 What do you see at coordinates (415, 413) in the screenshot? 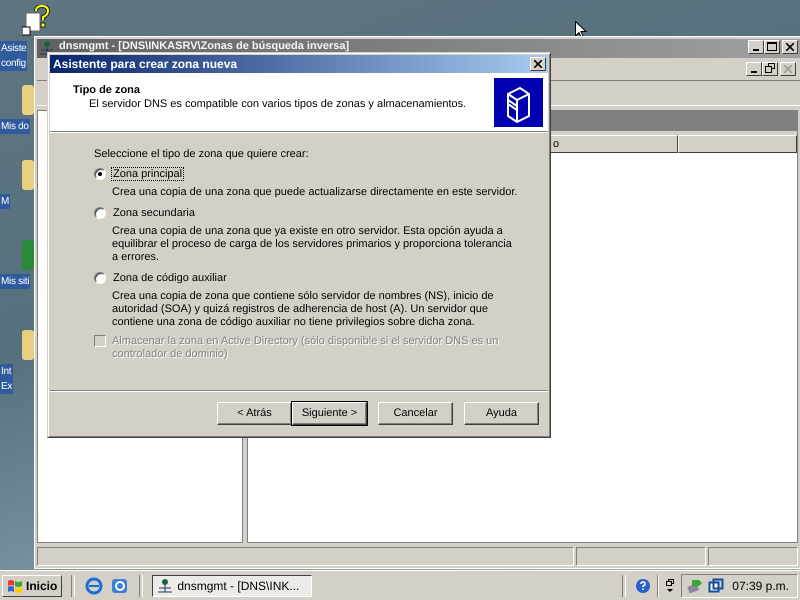
I see `dialog-button: Cancelar` at bounding box center [415, 413].